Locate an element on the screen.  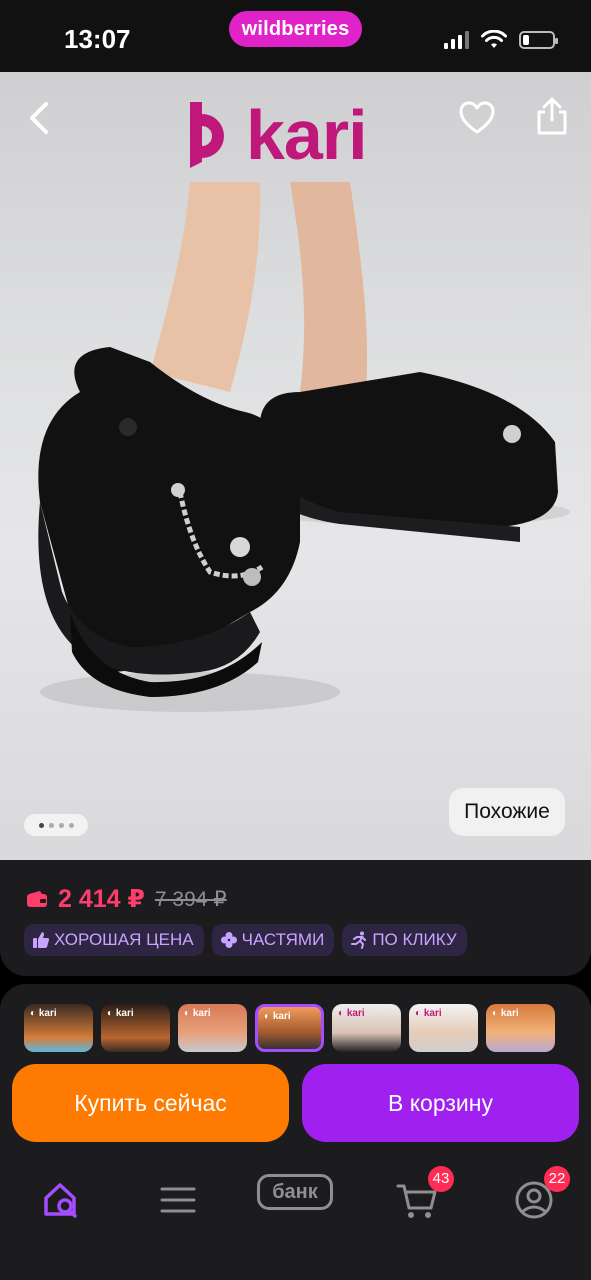
cart-count-badge: 43 is located at coordinates (441, 1179).